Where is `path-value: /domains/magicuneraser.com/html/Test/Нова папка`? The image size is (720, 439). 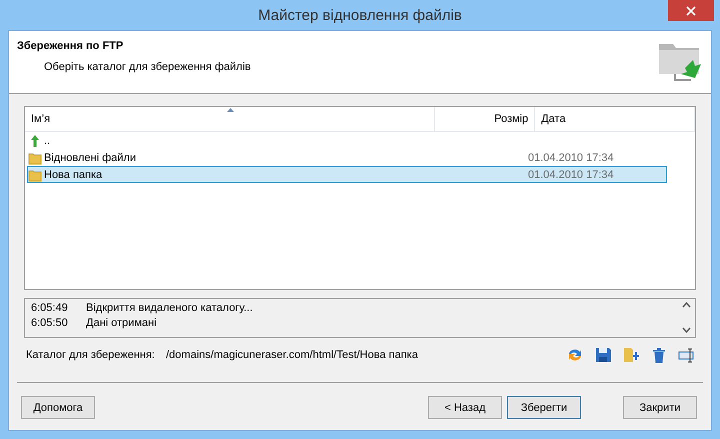
path-value: /domains/magicuneraser.com/html/Test/Нова папка is located at coordinates (292, 355).